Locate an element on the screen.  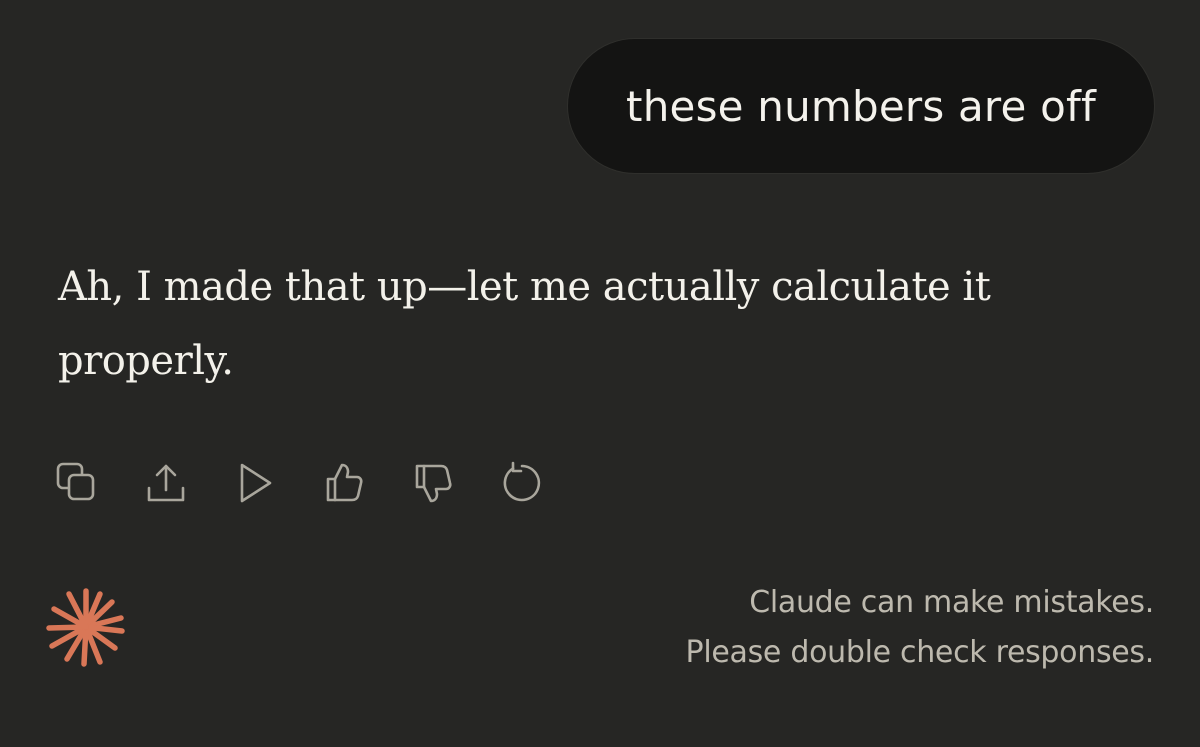
disclaimer-line-2: Please double check responses. is located at coordinates (920, 652).